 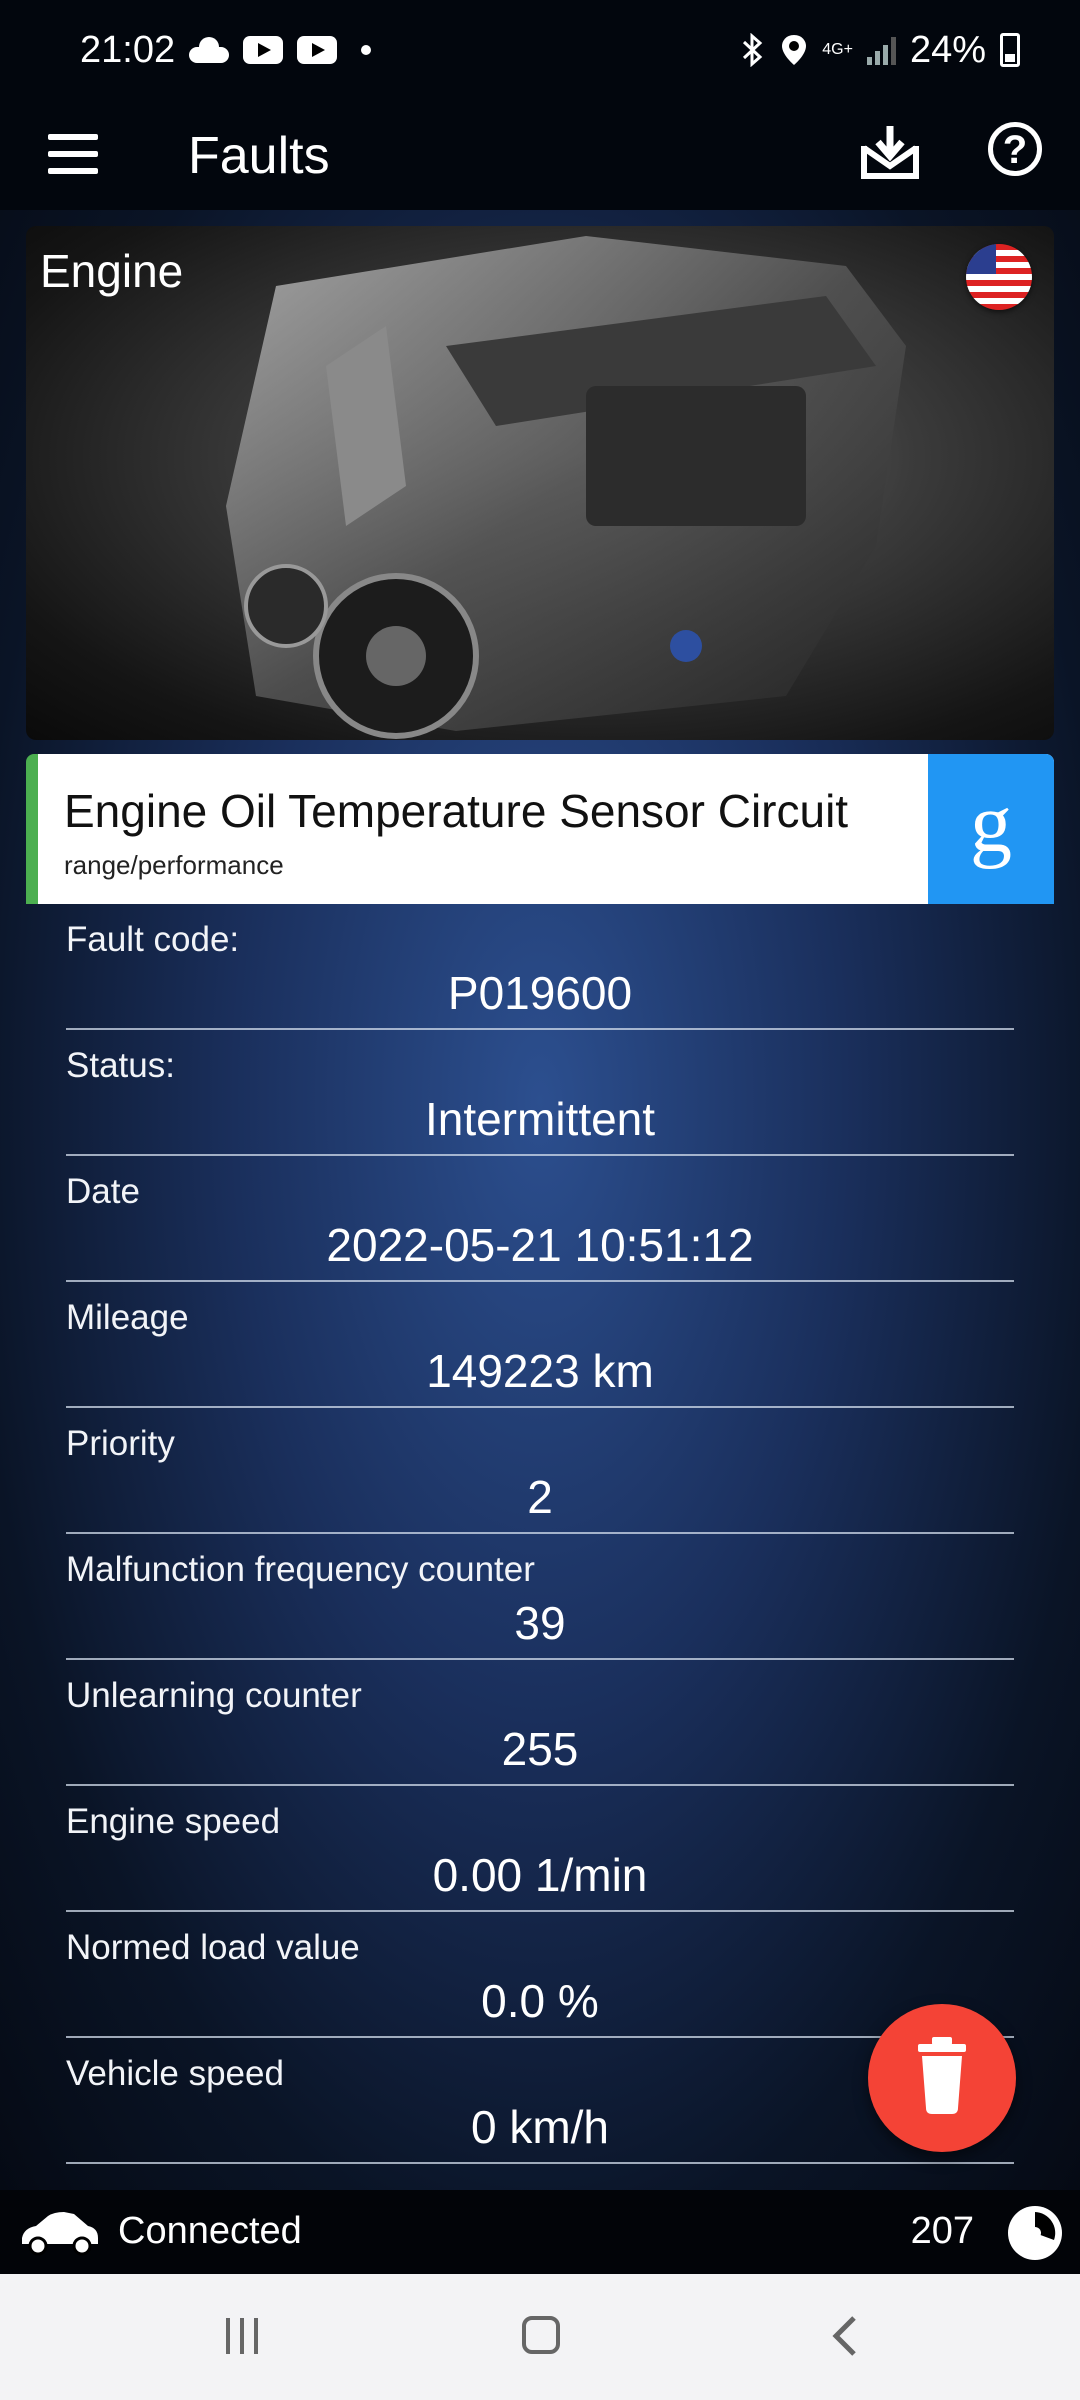 I want to click on location-icon, so click(x=794, y=50).